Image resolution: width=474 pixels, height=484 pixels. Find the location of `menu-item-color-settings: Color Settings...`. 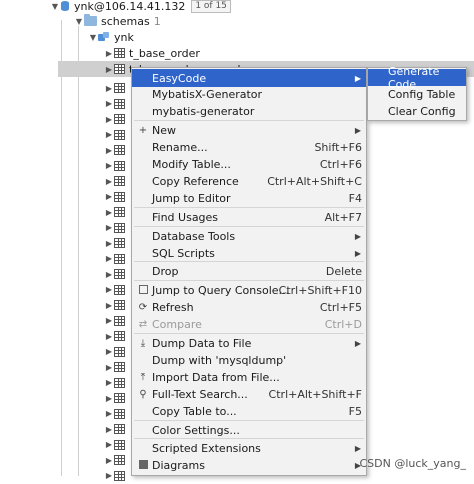

menu-item-color-settings: Color Settings... is located at coordinates (249, 430).